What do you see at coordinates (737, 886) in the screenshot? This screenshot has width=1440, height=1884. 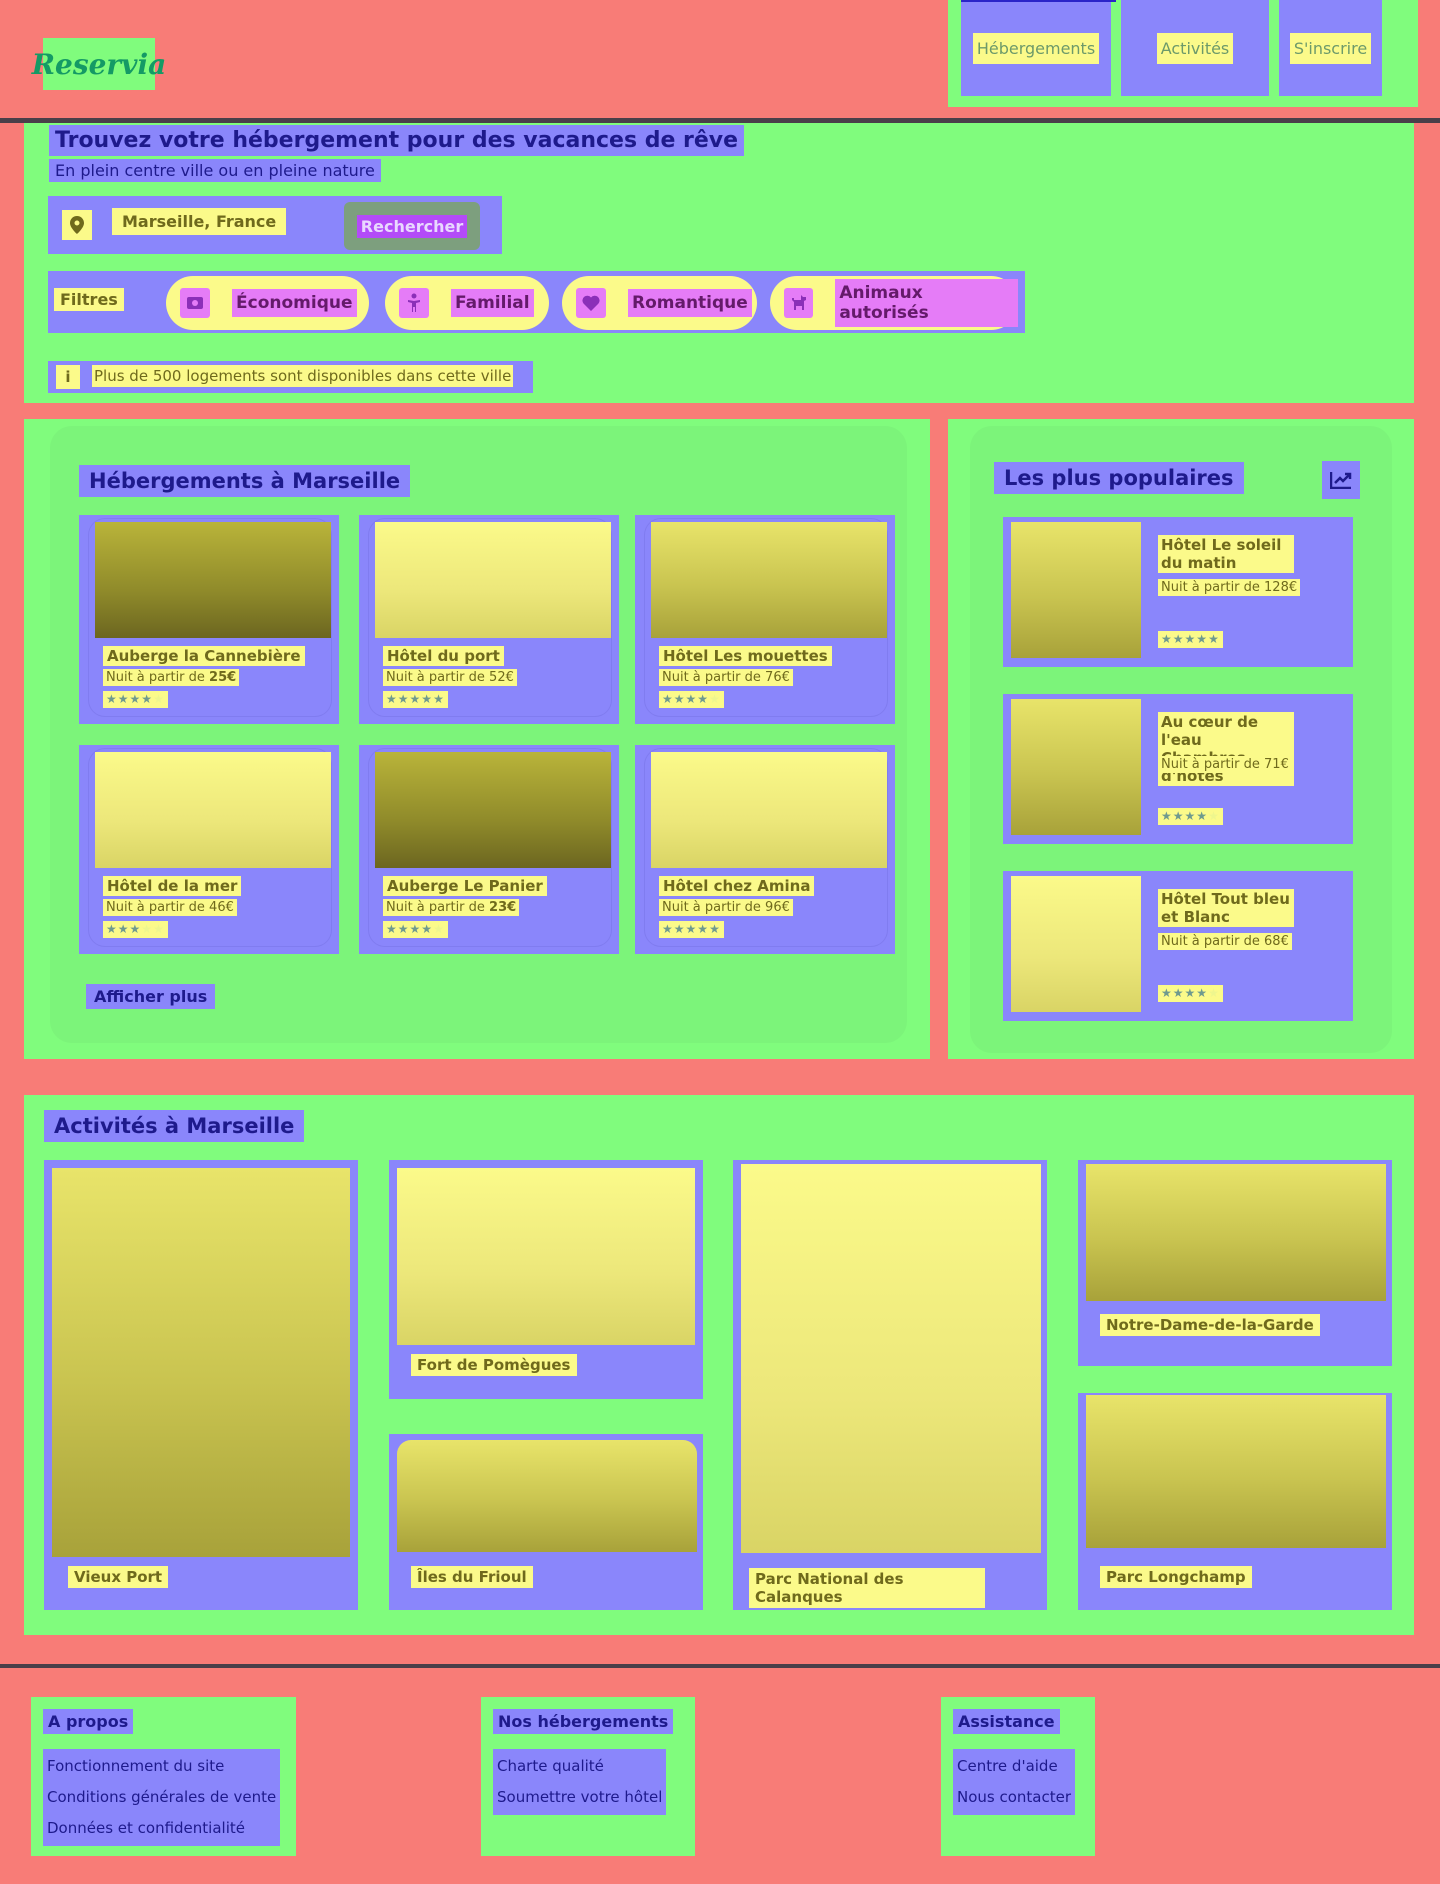 I see `hotel-name: Hôtel chez Amina` at bounding box center [737, 886].